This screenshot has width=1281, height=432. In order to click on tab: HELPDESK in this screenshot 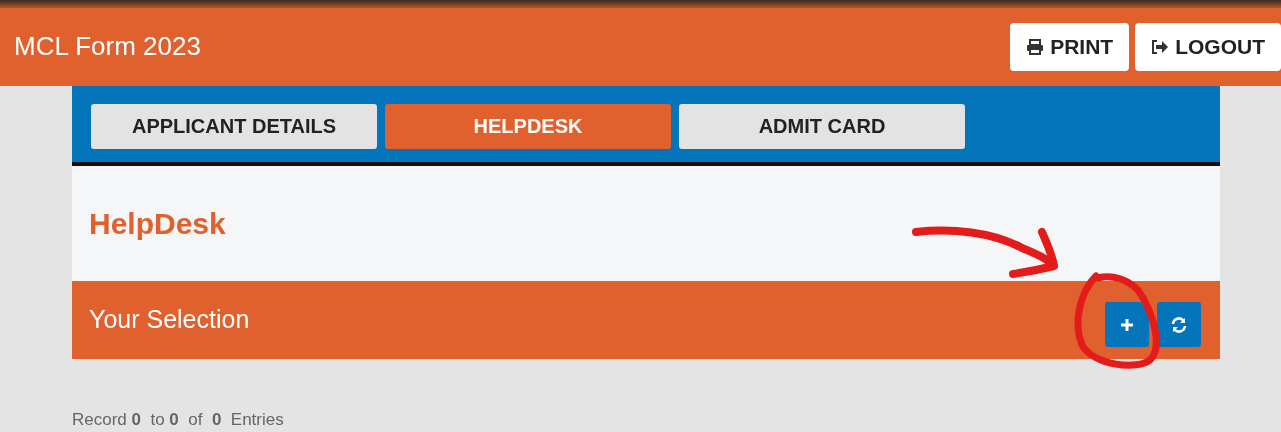, I will do `click(528, 126)`.